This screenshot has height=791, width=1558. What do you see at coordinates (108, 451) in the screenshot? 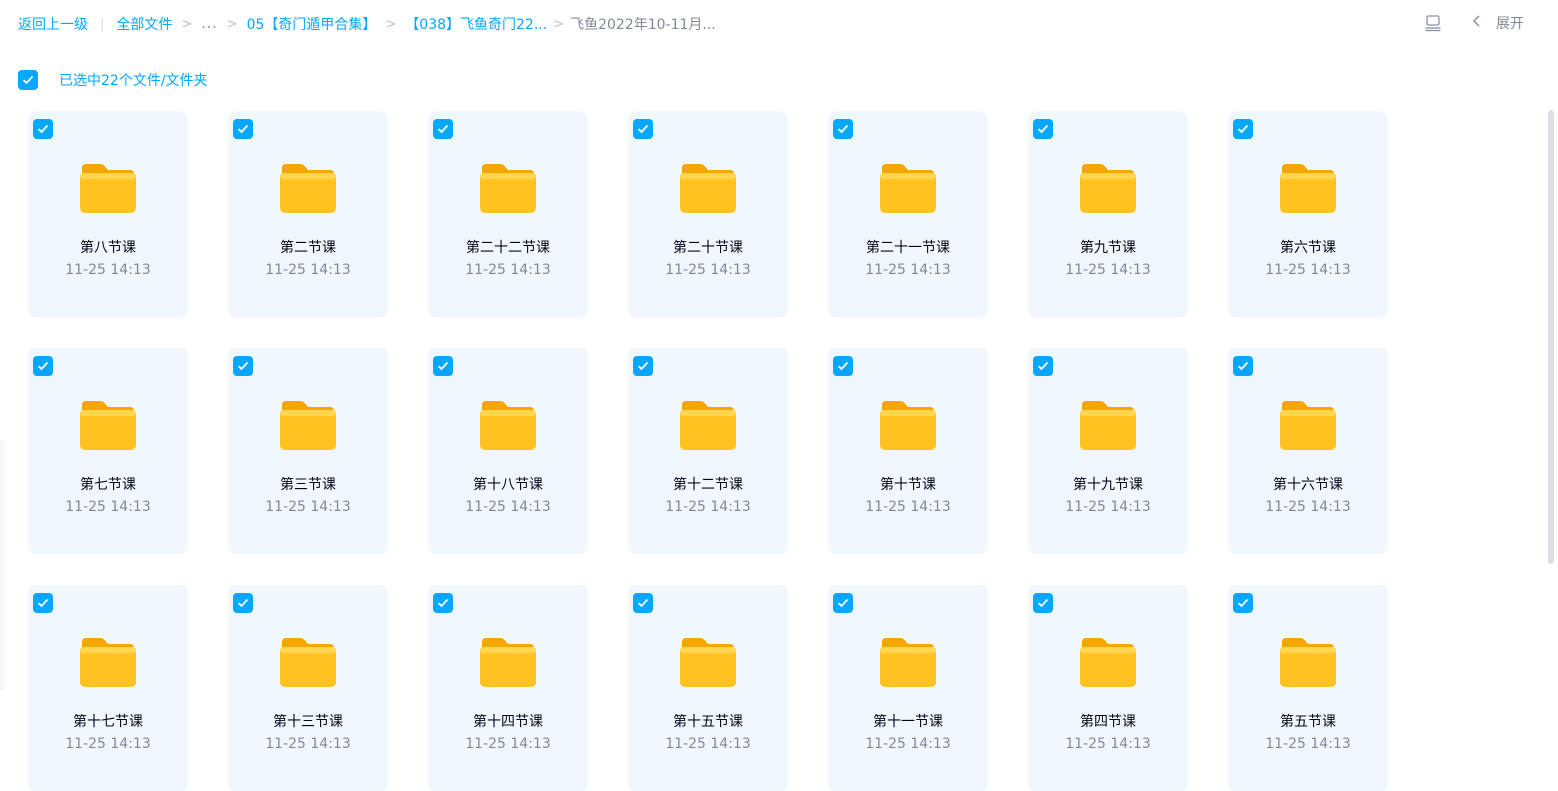
I see `folder-card: 第七节课 11-25 14:13` at bounding box center [108, 451].